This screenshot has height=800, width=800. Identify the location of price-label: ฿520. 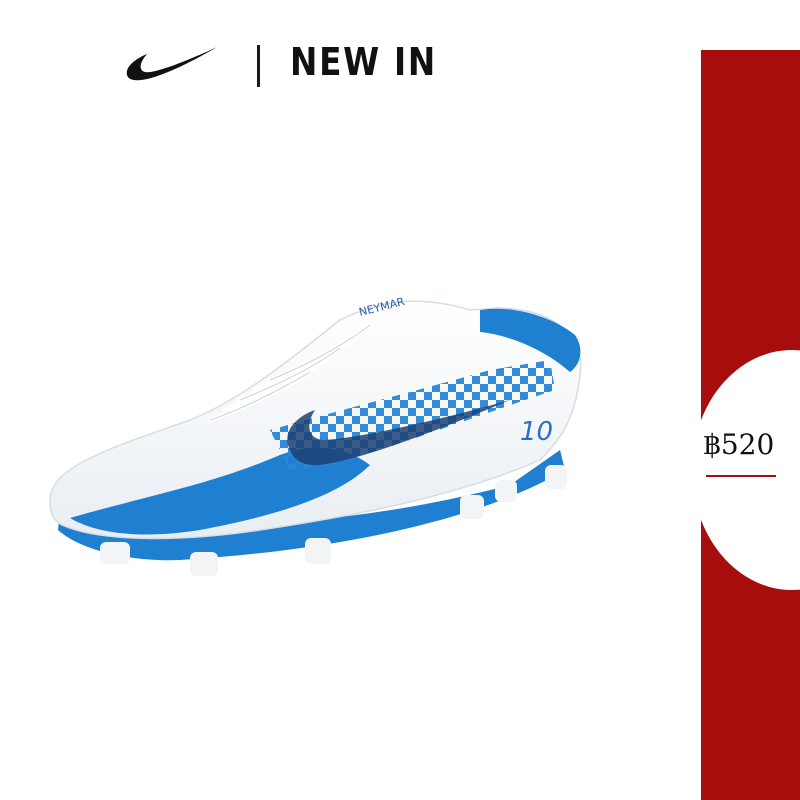
(739, 444).